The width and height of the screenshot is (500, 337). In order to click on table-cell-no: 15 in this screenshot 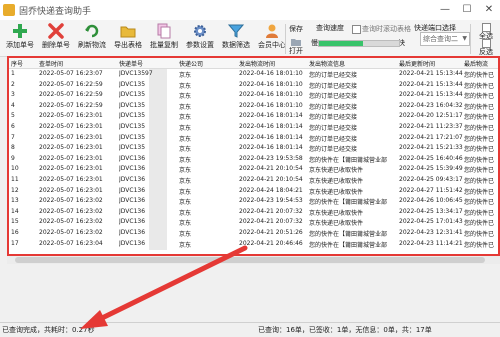, I will do `click(15, 222)`.